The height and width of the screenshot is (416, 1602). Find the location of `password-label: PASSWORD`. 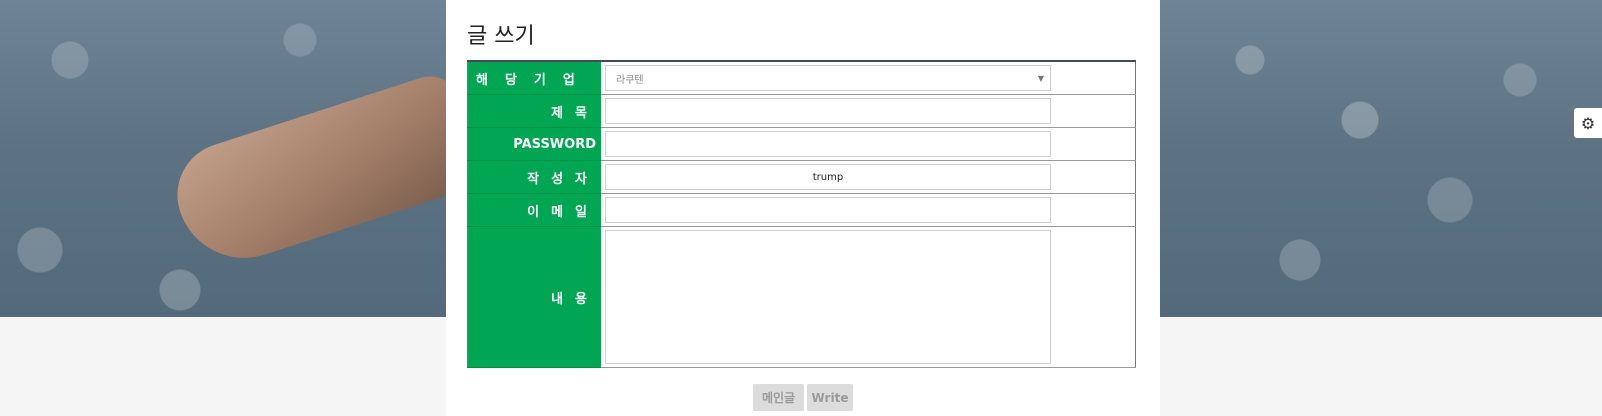

password-label: PASSWORD is located at coordinates (534, 144).